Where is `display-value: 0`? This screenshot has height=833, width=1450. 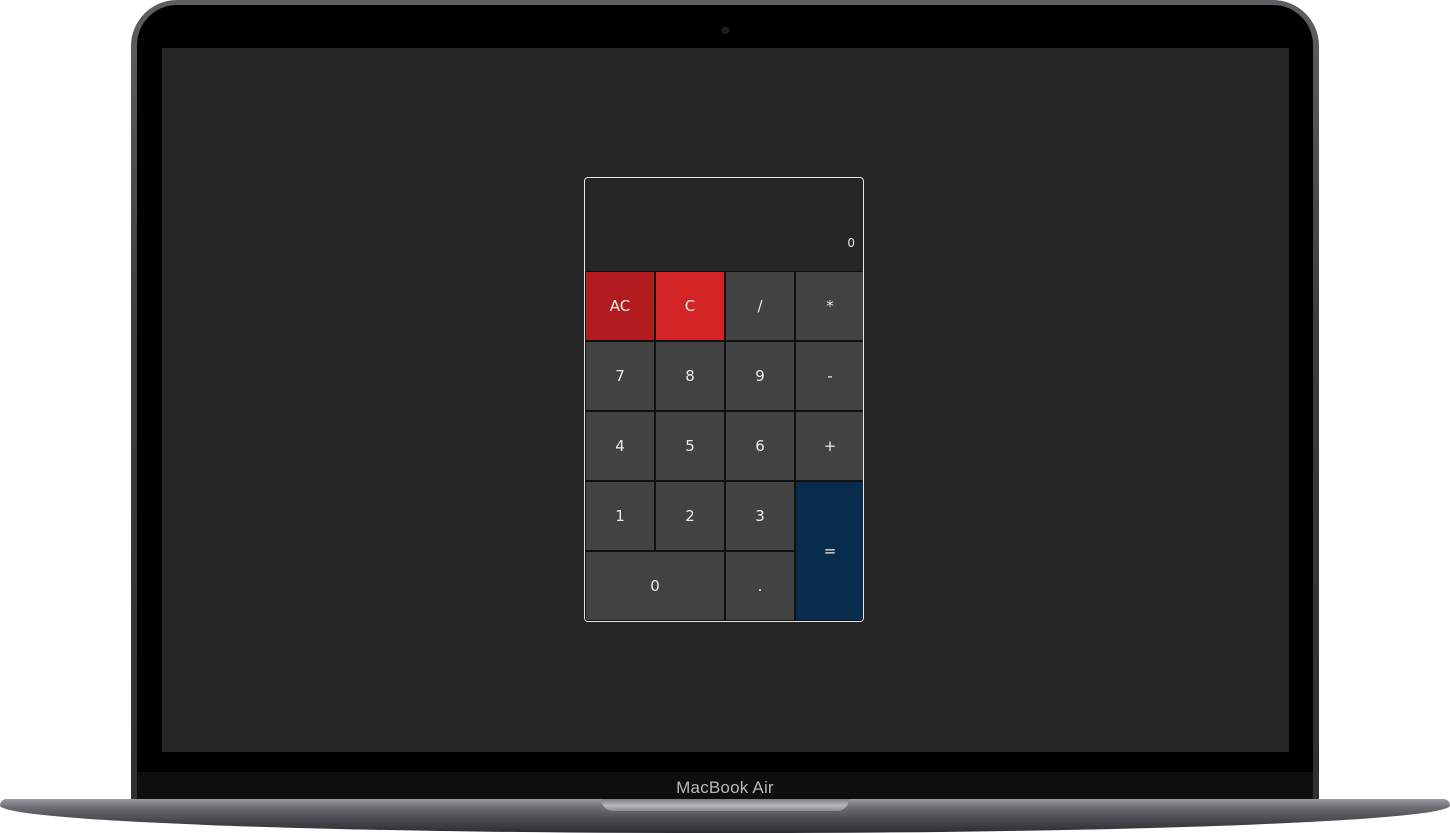 display-value: 0 is located at coordinates (851, 243).